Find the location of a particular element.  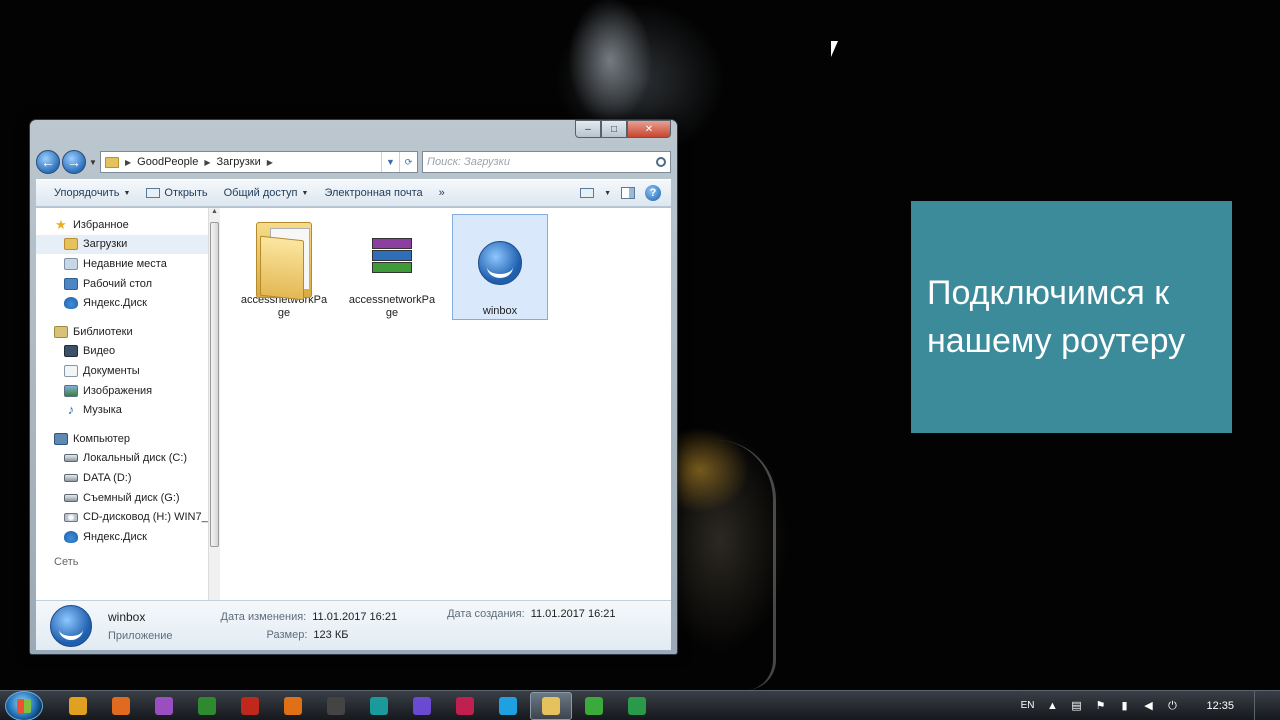

nav-item-desktop: Рабочий стол is located at coordinates (122, 284).